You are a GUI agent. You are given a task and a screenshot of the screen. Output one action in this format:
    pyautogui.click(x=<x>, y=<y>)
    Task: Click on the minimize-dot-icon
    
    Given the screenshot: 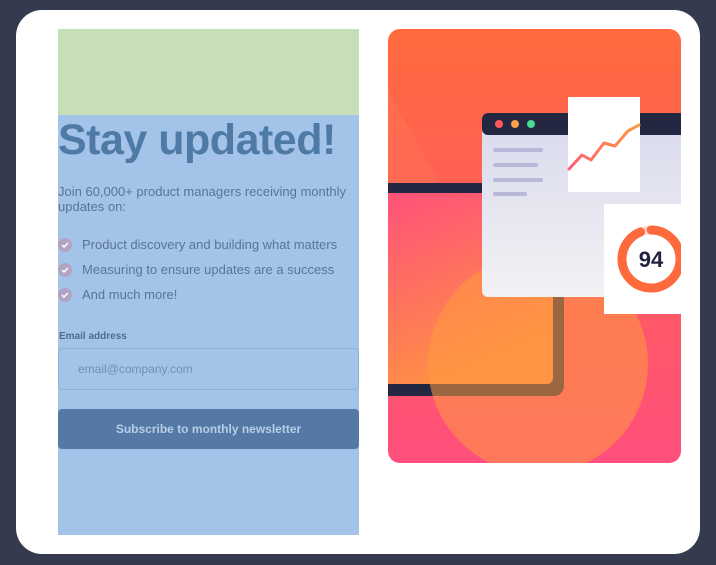 What is the action you would take?
    pyautogui.click(x=515, y=124)
    